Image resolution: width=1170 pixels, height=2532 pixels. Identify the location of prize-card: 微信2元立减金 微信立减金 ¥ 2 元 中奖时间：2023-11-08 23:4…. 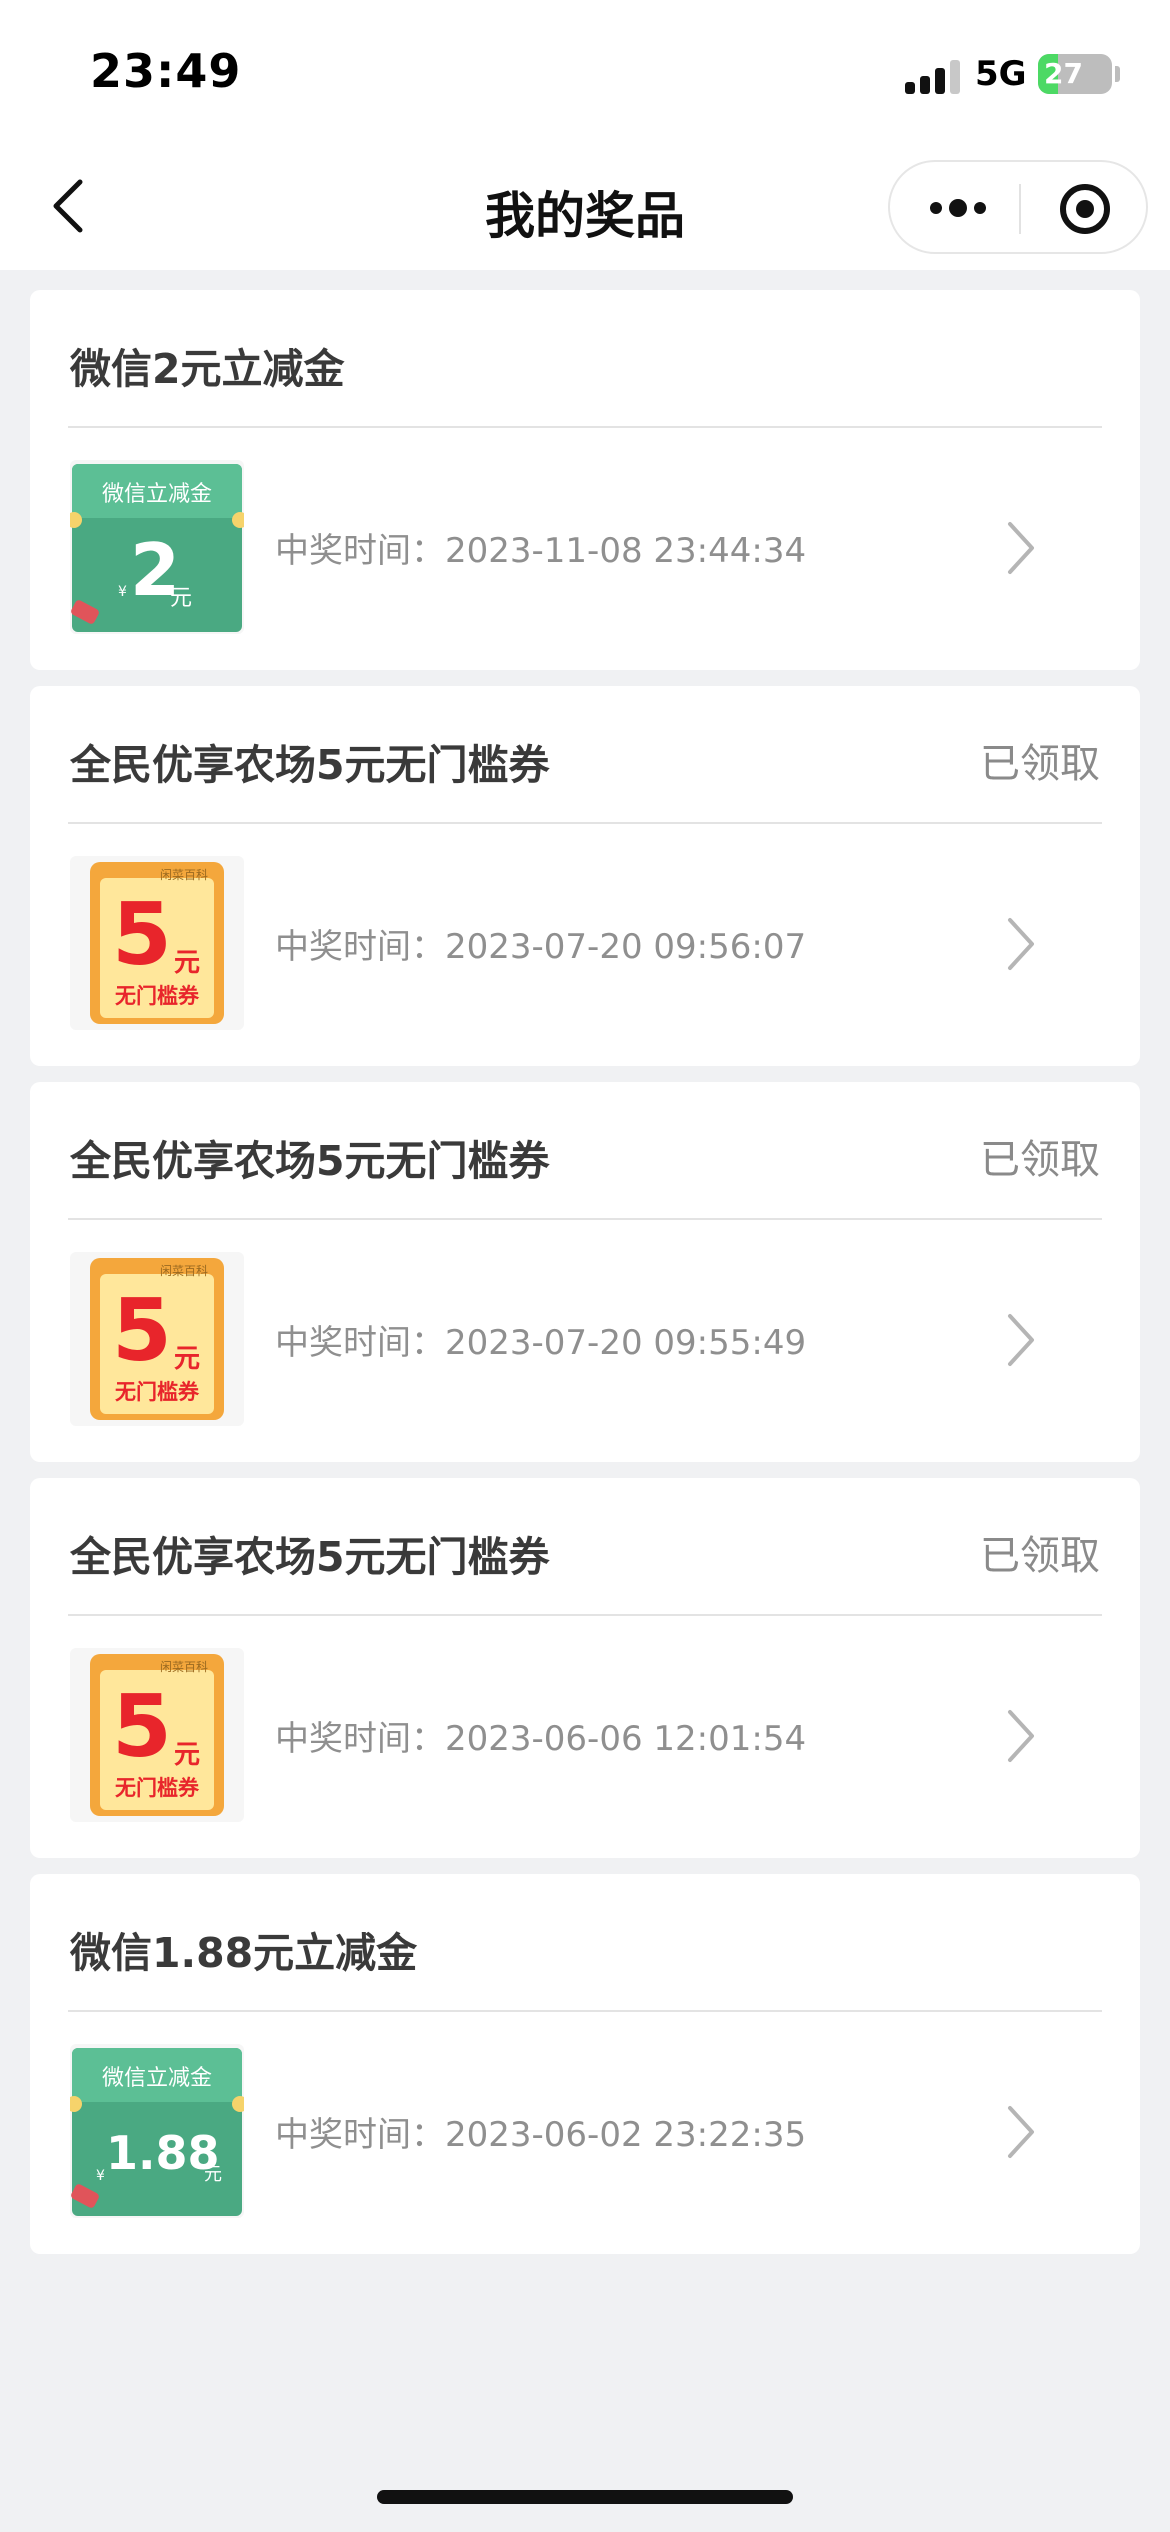
(585, 480).